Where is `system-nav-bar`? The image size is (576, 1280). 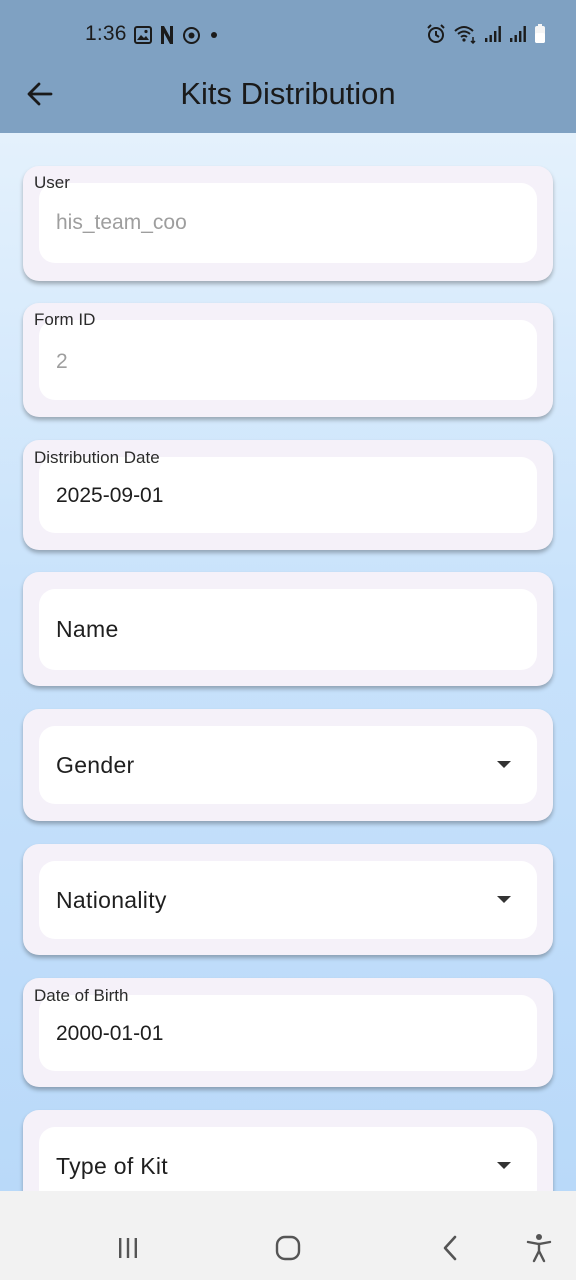
system-nav-bar is located at coordinates (288, 1246).